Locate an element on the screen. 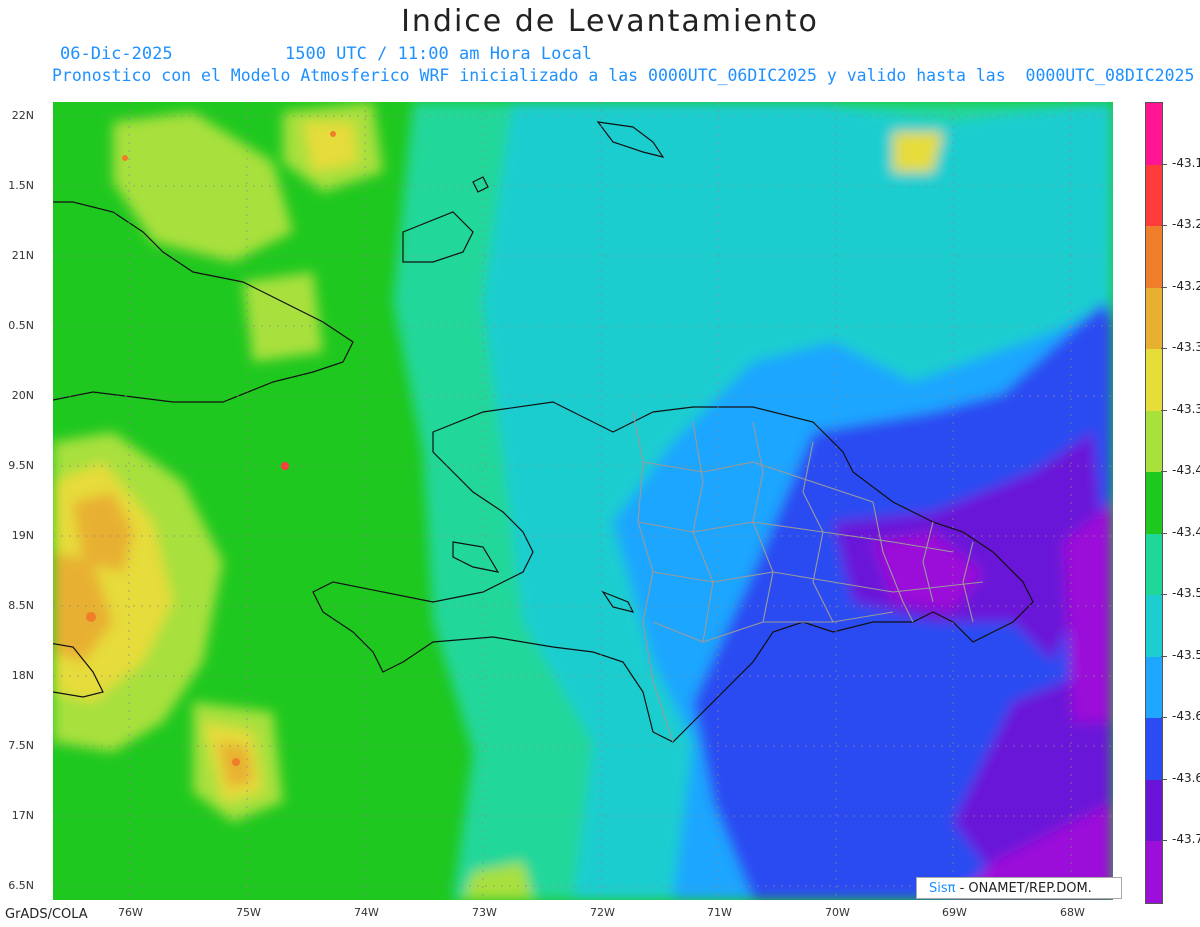  credit-box: Sisπ - ONAMET/REP.DOM. is located at coordinates (1019, 888).